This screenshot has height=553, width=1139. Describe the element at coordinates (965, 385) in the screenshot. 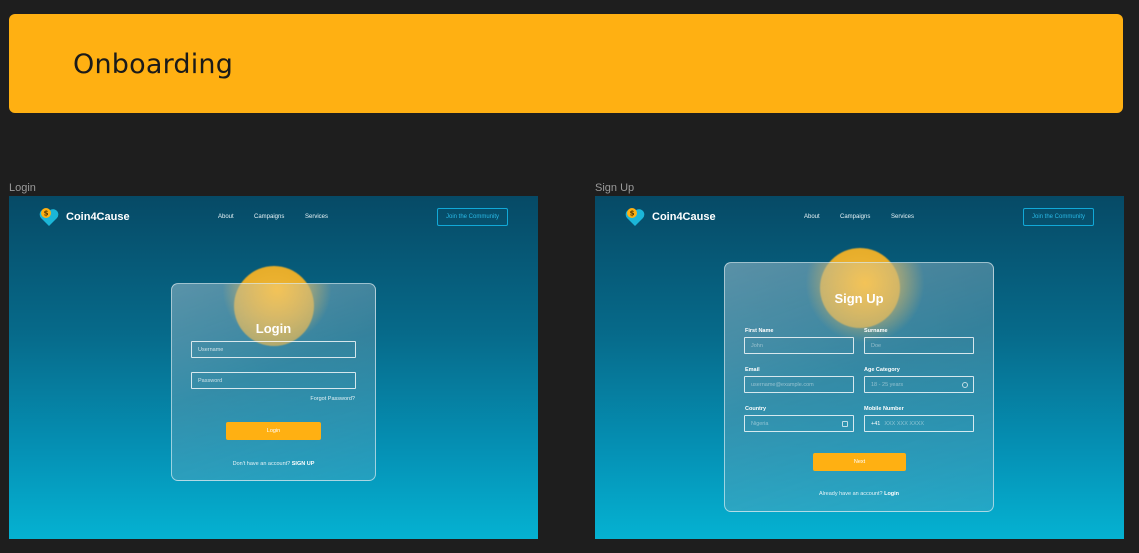

I see `chevron-down-icon` at that location.